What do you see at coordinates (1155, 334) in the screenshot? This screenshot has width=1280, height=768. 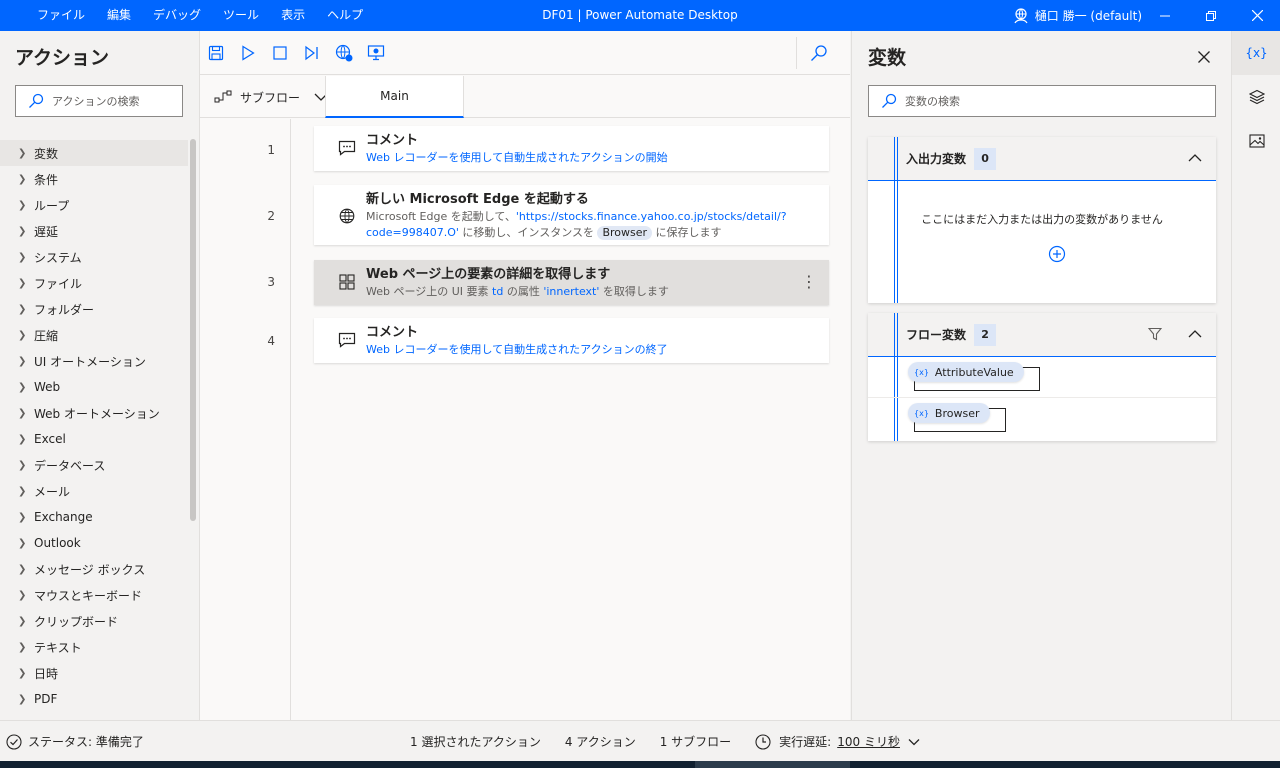 I see `filter-icon` at bounding box center [1155, 334].